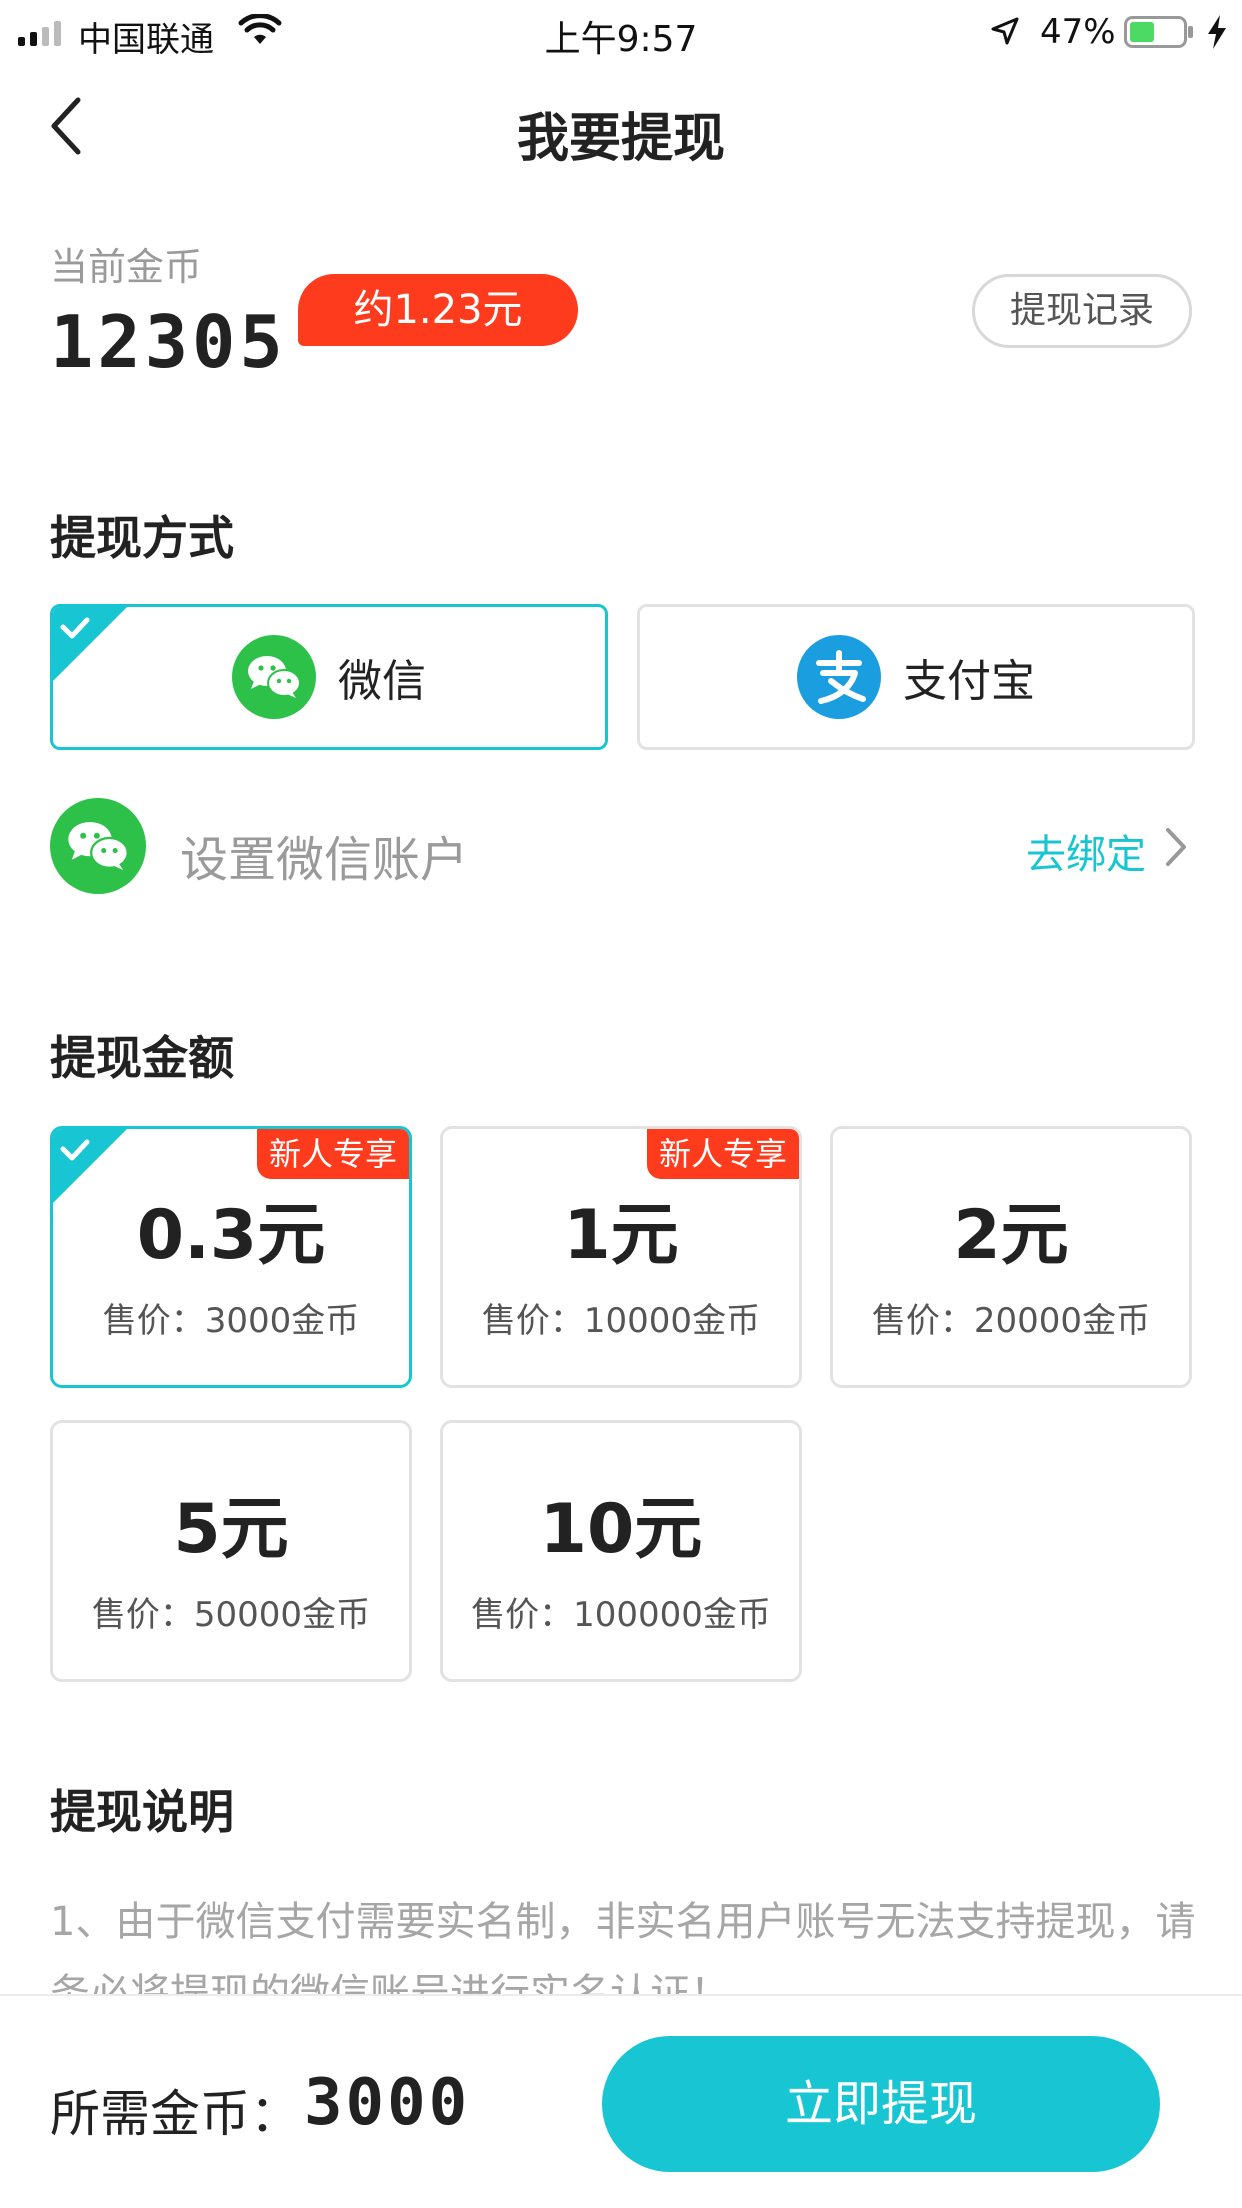 The width and height of the screenshot is (1242, 2208). Describe the element at coordinates (438, 310) in the screenshot. I see `approx-amount-badge: 约1.23元` at that location.